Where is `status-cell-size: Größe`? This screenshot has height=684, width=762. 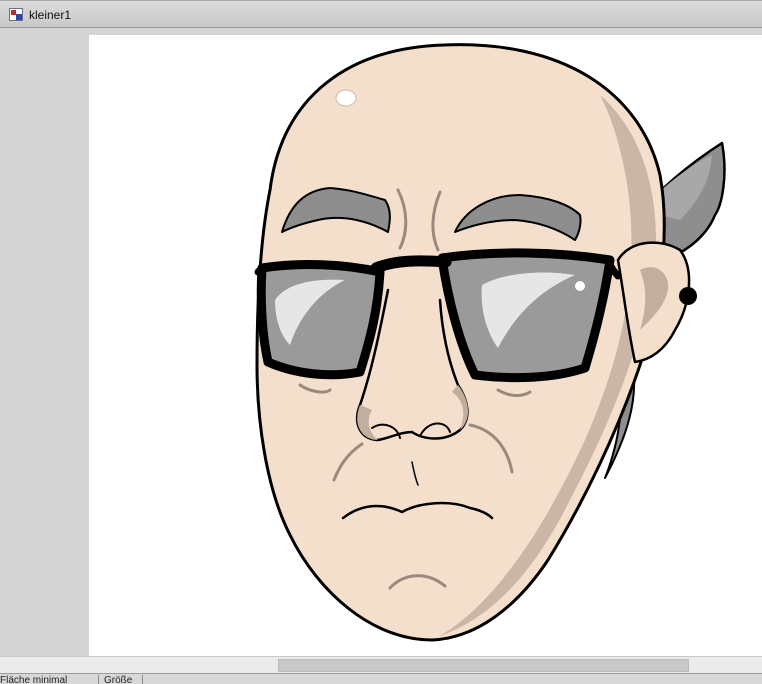
status-cell-size: Größe is located at coordinates (123, 679).